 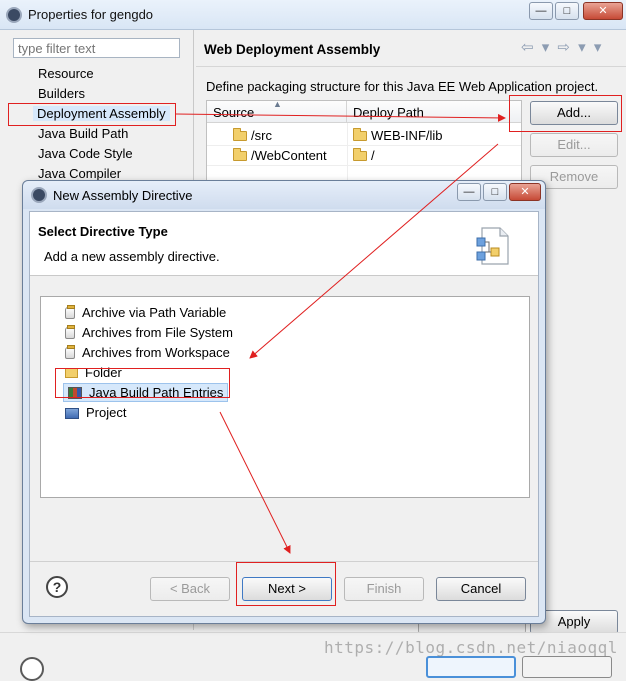 I want to click on finish-button: Finish, so click(x=384, y=589).